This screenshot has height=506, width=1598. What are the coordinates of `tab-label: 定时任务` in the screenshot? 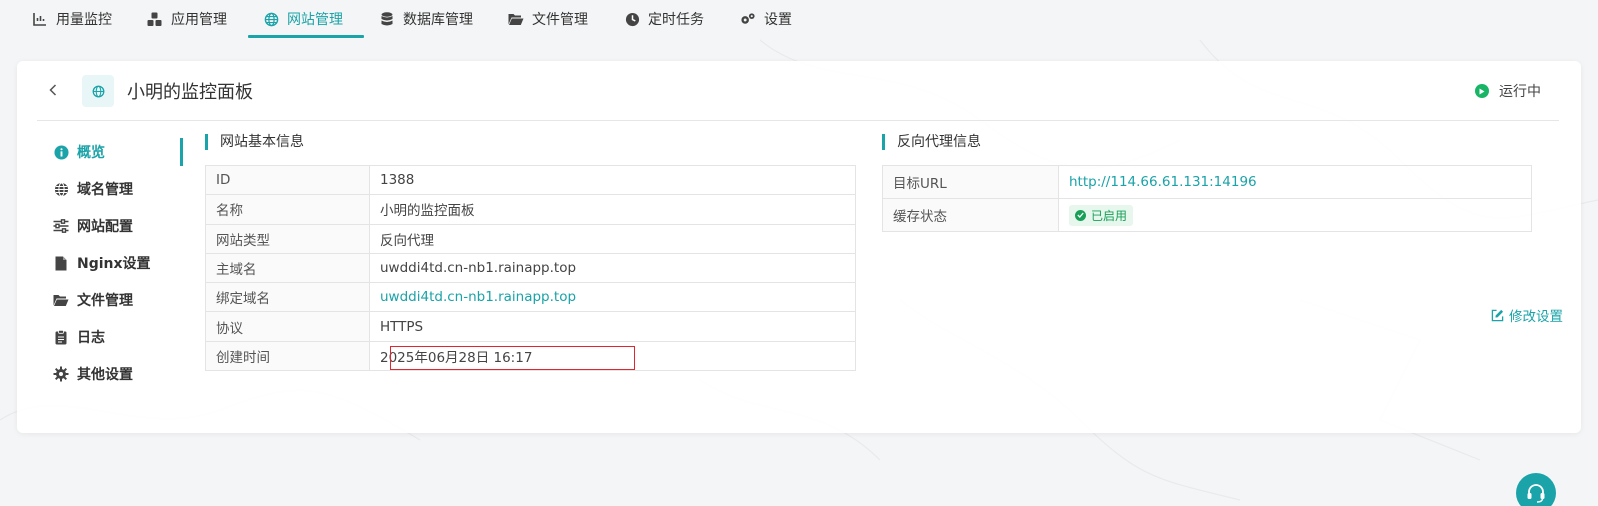 It's located at (676, 20).